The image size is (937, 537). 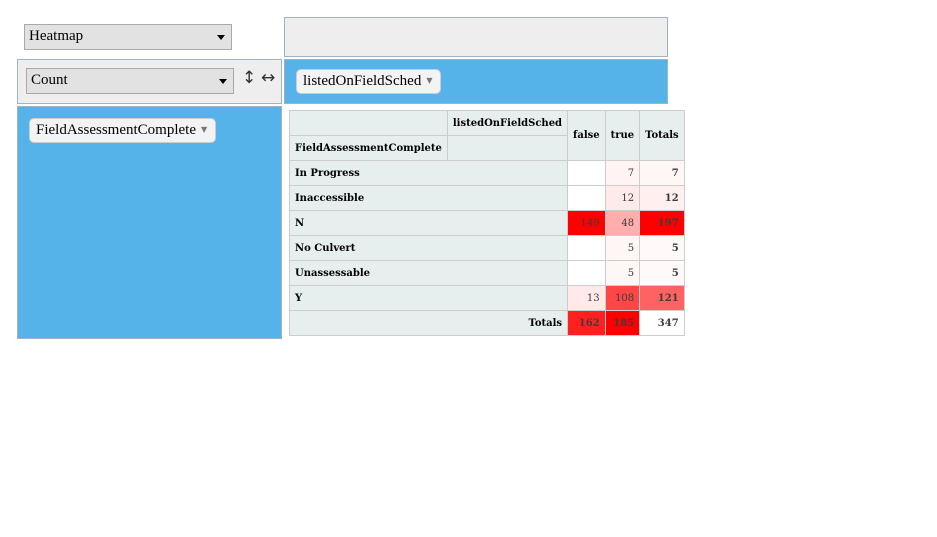 I want to click on up-down-arrow-icon: ↕, so click(x=249, y=78).